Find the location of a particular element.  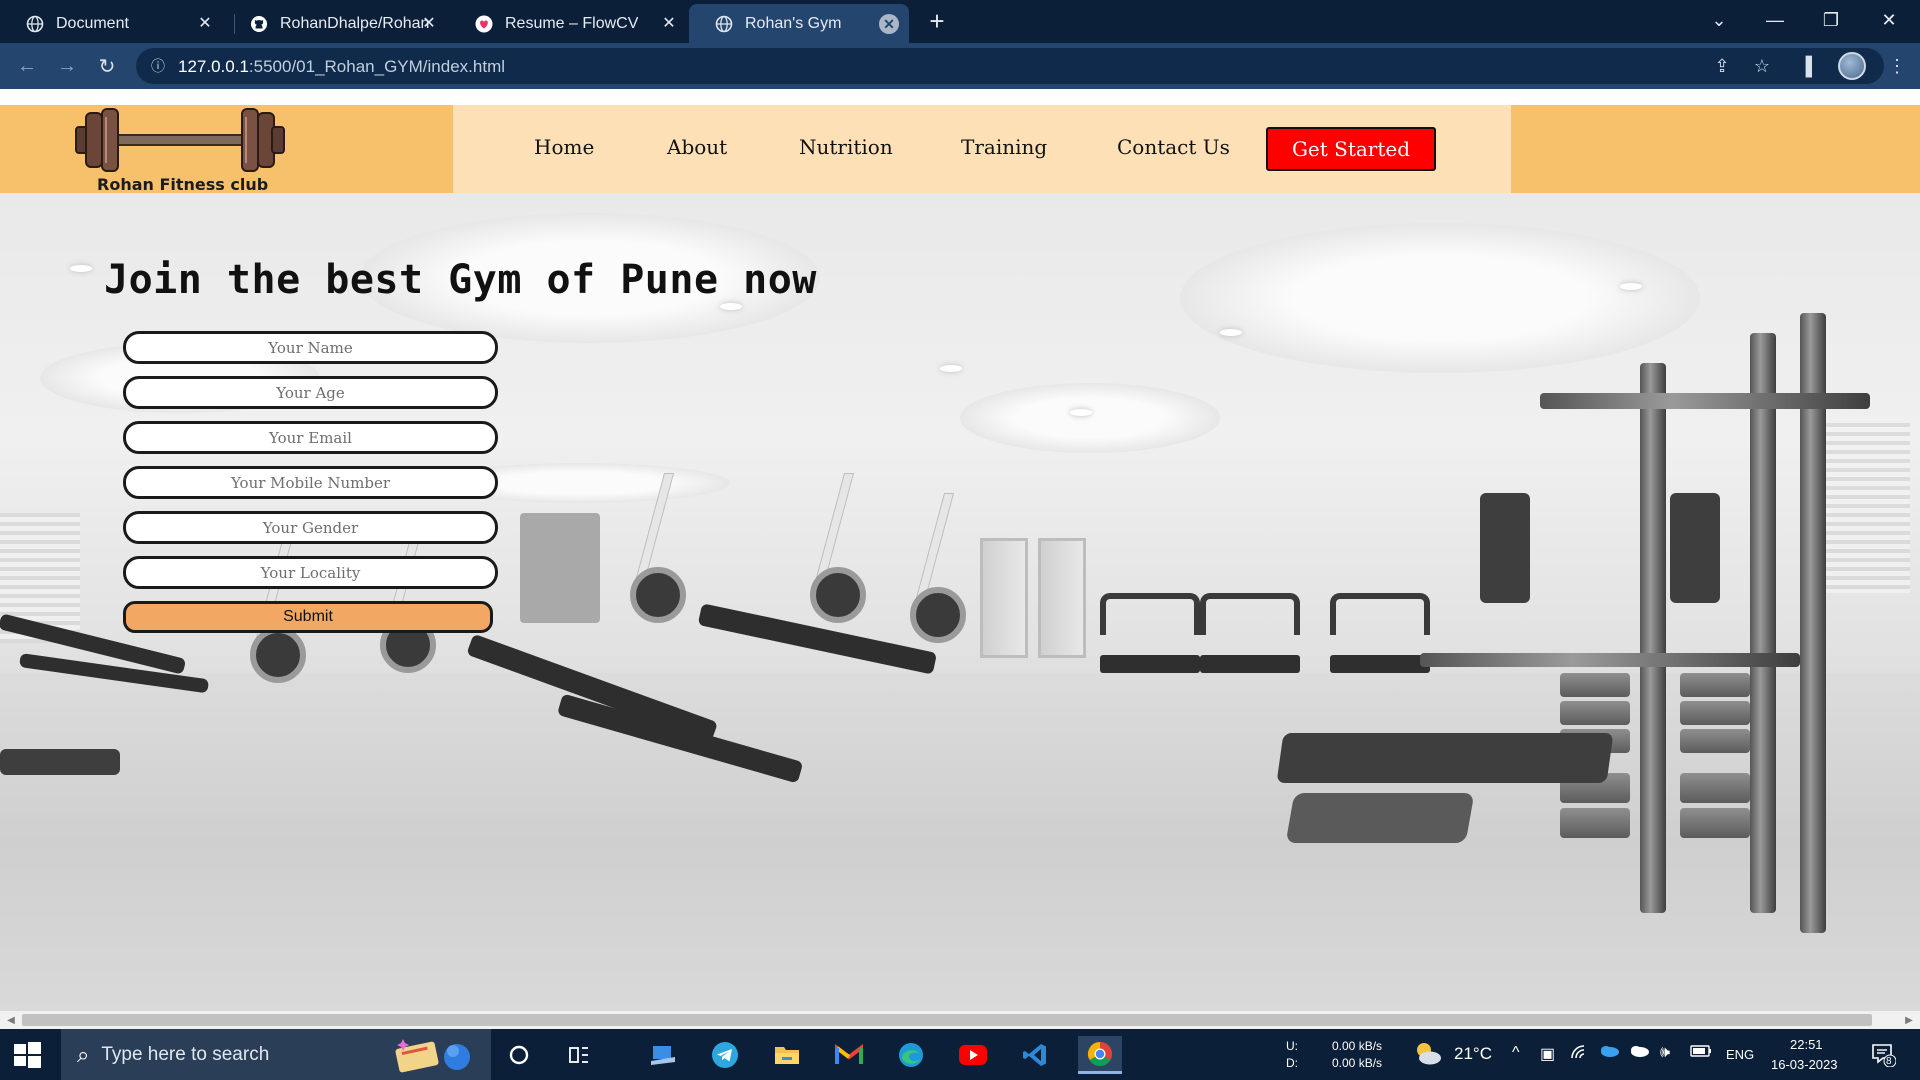

site-logo: Rohan Fitness club is located at coordinates (226, 149).